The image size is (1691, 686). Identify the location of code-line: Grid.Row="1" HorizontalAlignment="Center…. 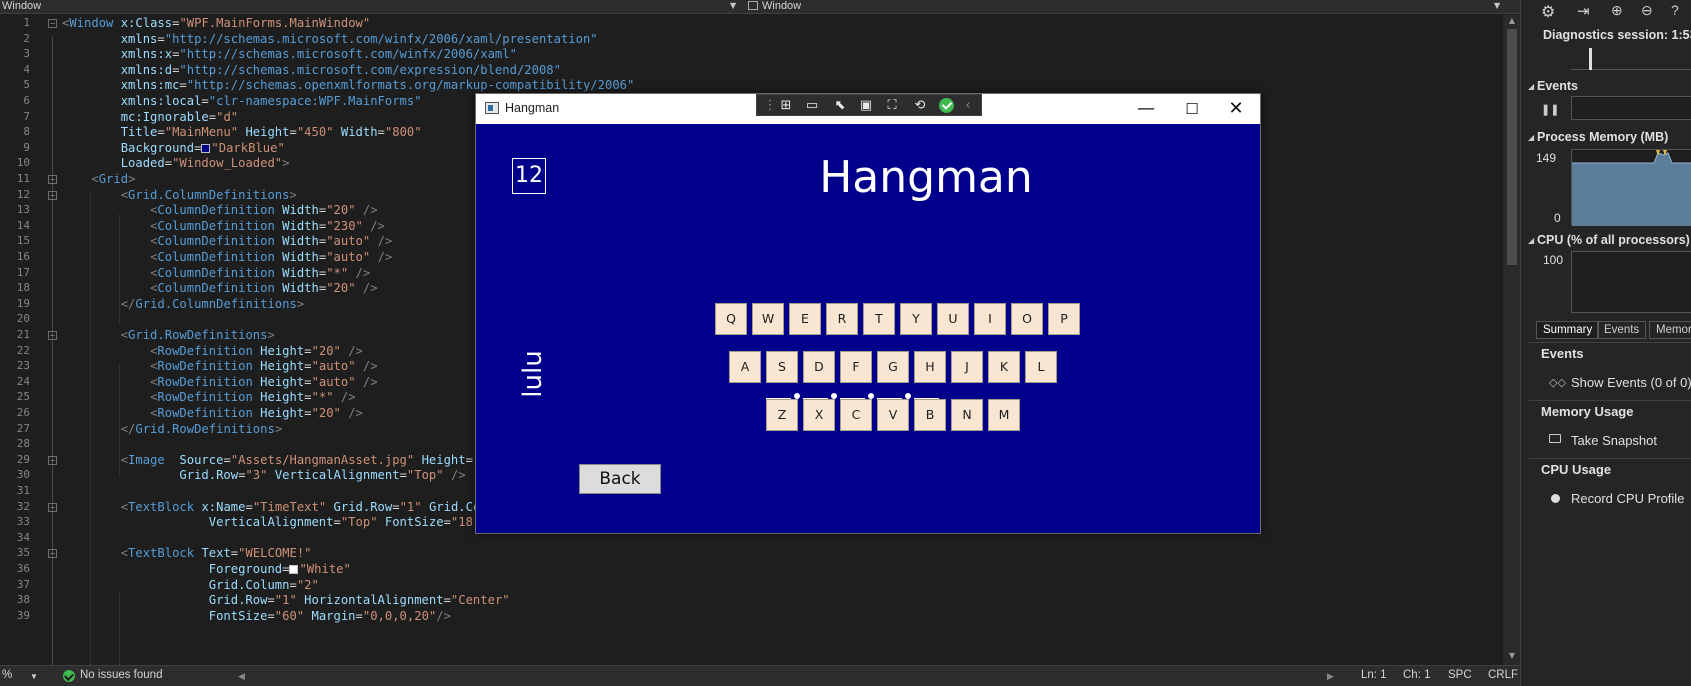
(286, 600).